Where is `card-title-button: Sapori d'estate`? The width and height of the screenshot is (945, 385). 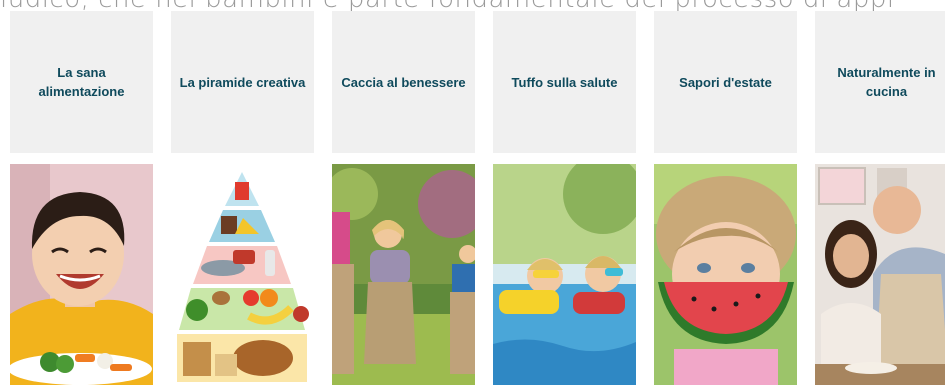
card-title-button: Sapori d'estate is located at coordinates (725, 82).